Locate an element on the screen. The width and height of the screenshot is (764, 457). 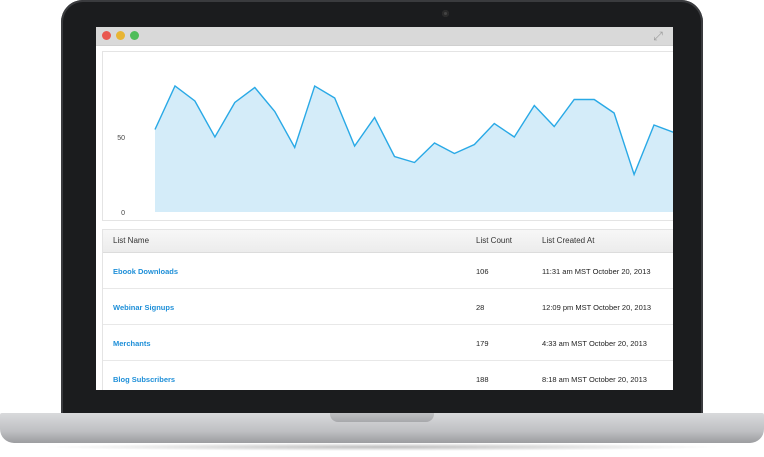
list-name-link: Blog Subscribers is located at coordinates (144, 379).